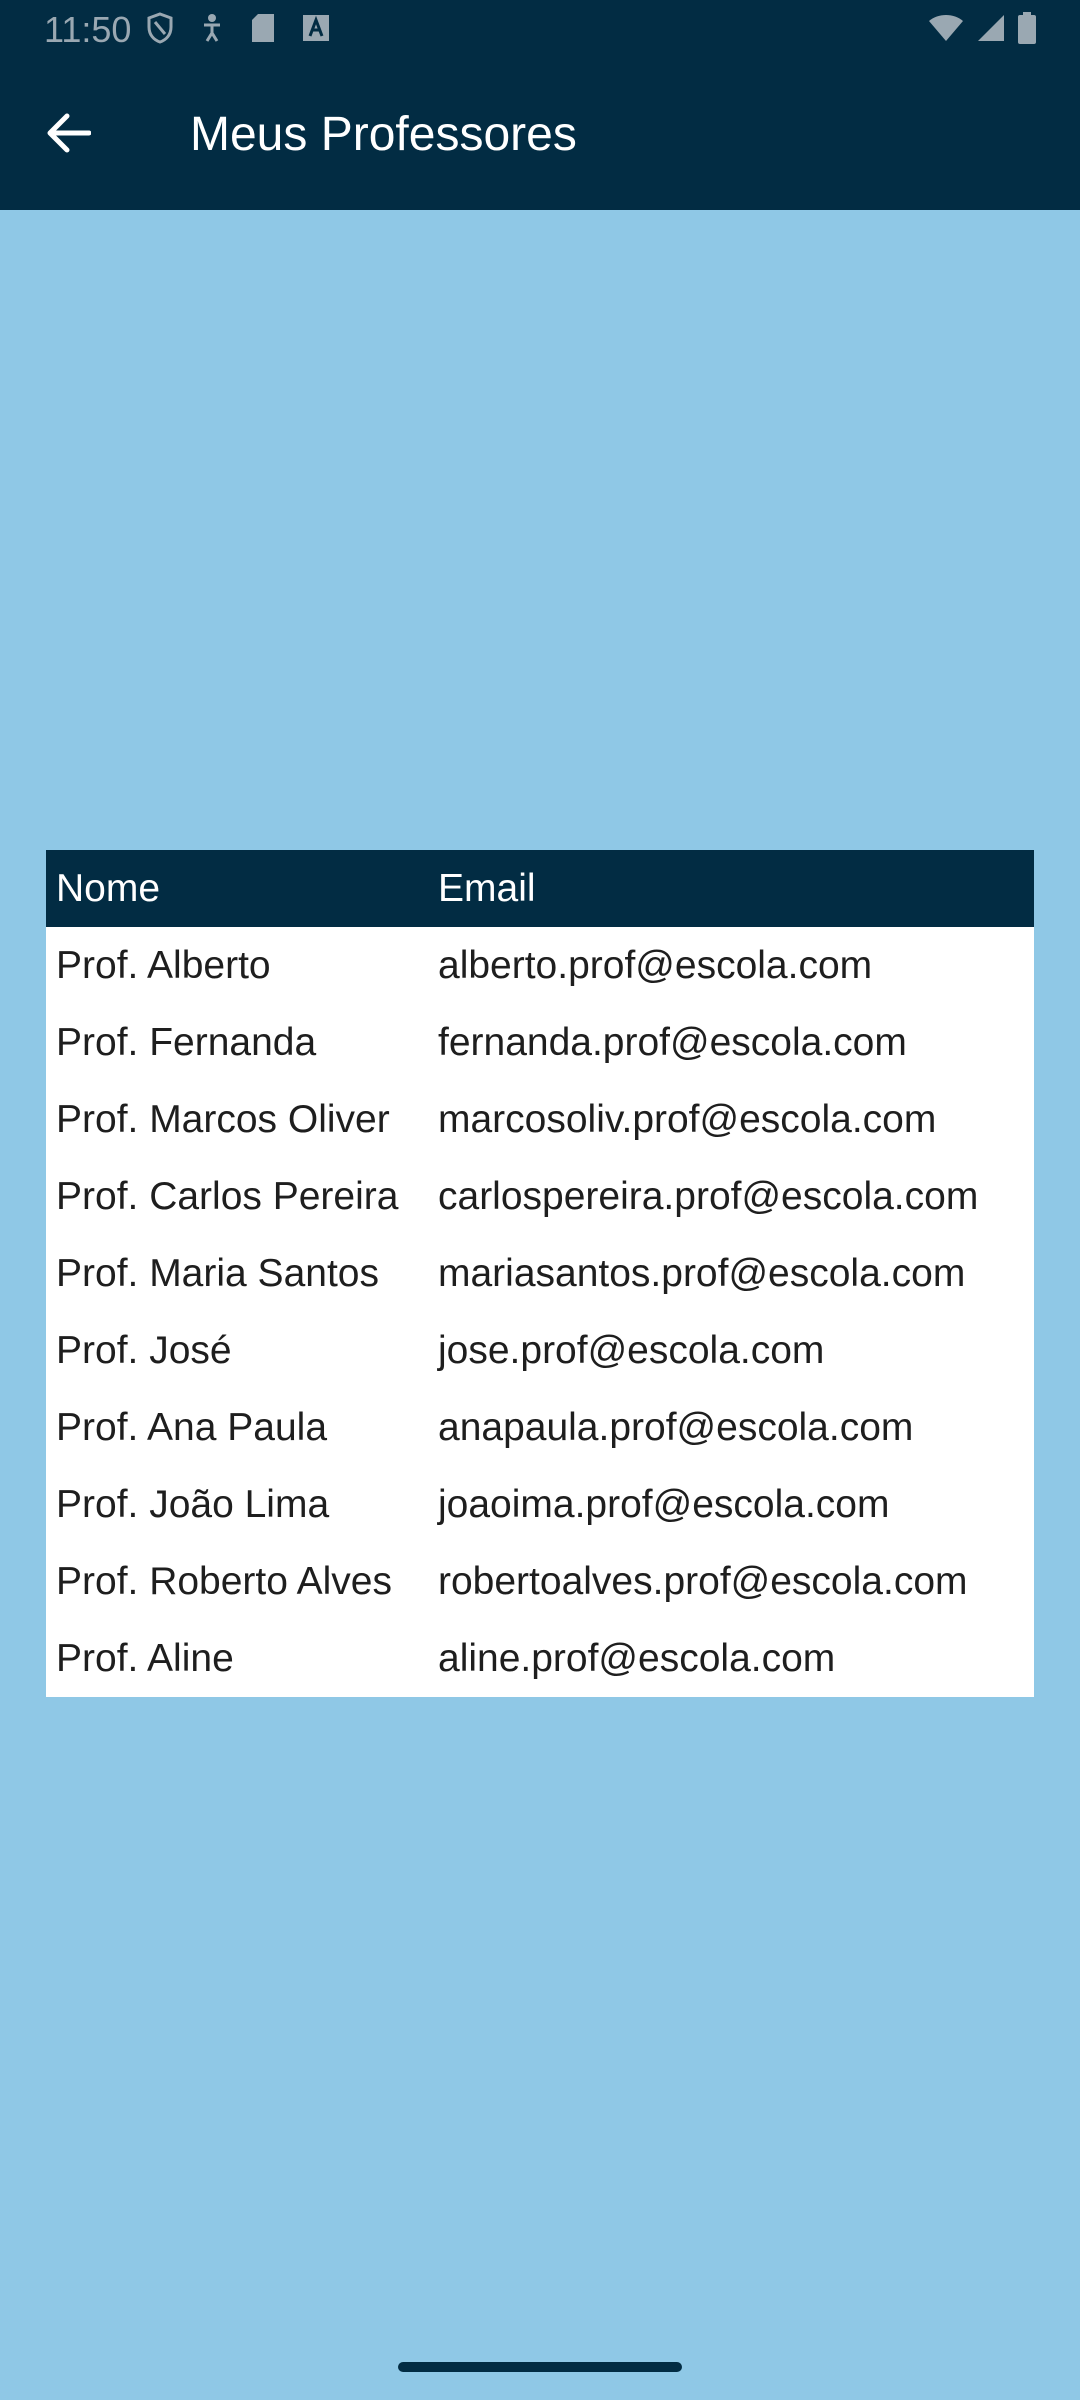 Image resolution: width=1080 pixels, height=2400 pixels. Describe the element at coordinates (702, 1273) in the screenshot. I see `teacher-email: mariasantos.prof@escola.com` at that location.